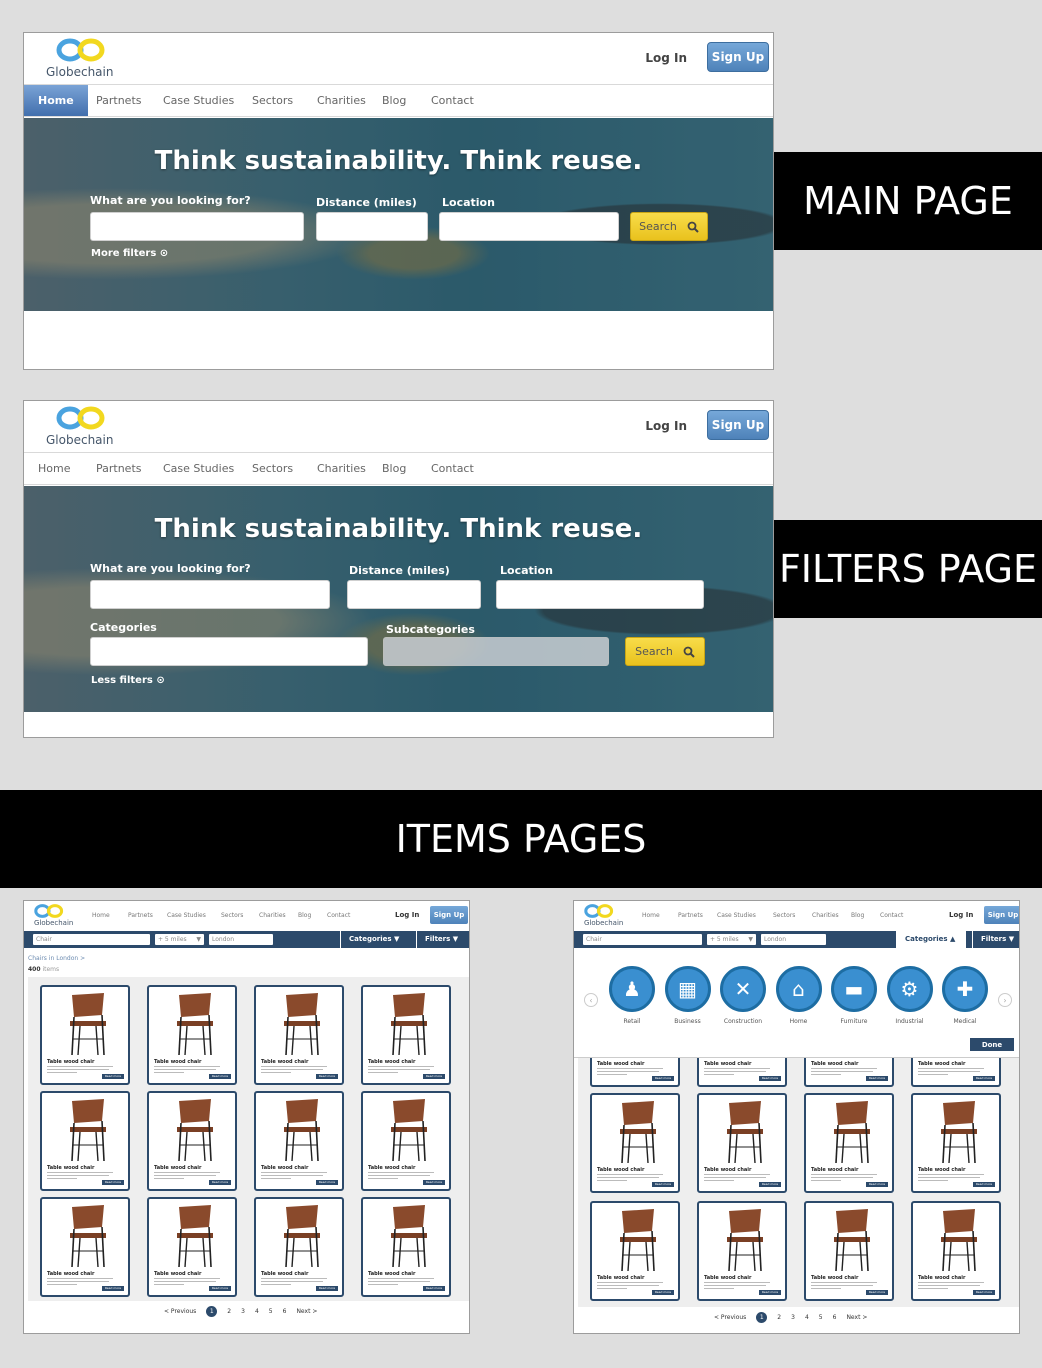 The image size is (1042, 1368). Describe the element at coordinates (642, 939) in the screenshot. I see `search-input: Chair` at that location.